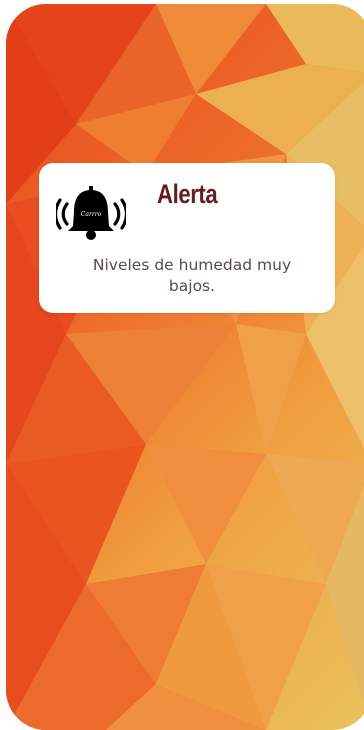  I want to click on bell-ringing-icon: Carrro, so click(91, 213).